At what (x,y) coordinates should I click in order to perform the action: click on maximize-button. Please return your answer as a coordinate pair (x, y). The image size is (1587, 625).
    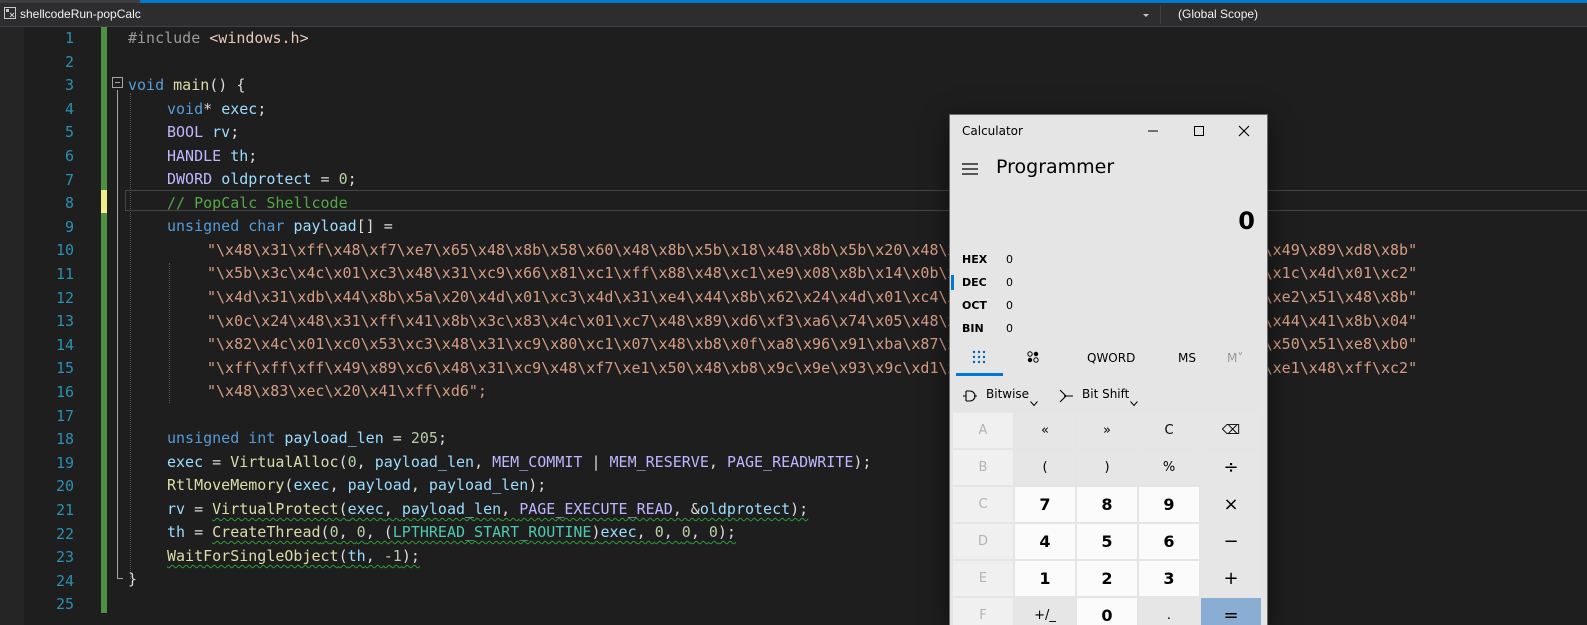
    Looking at the image, I should click on (1199, 130).